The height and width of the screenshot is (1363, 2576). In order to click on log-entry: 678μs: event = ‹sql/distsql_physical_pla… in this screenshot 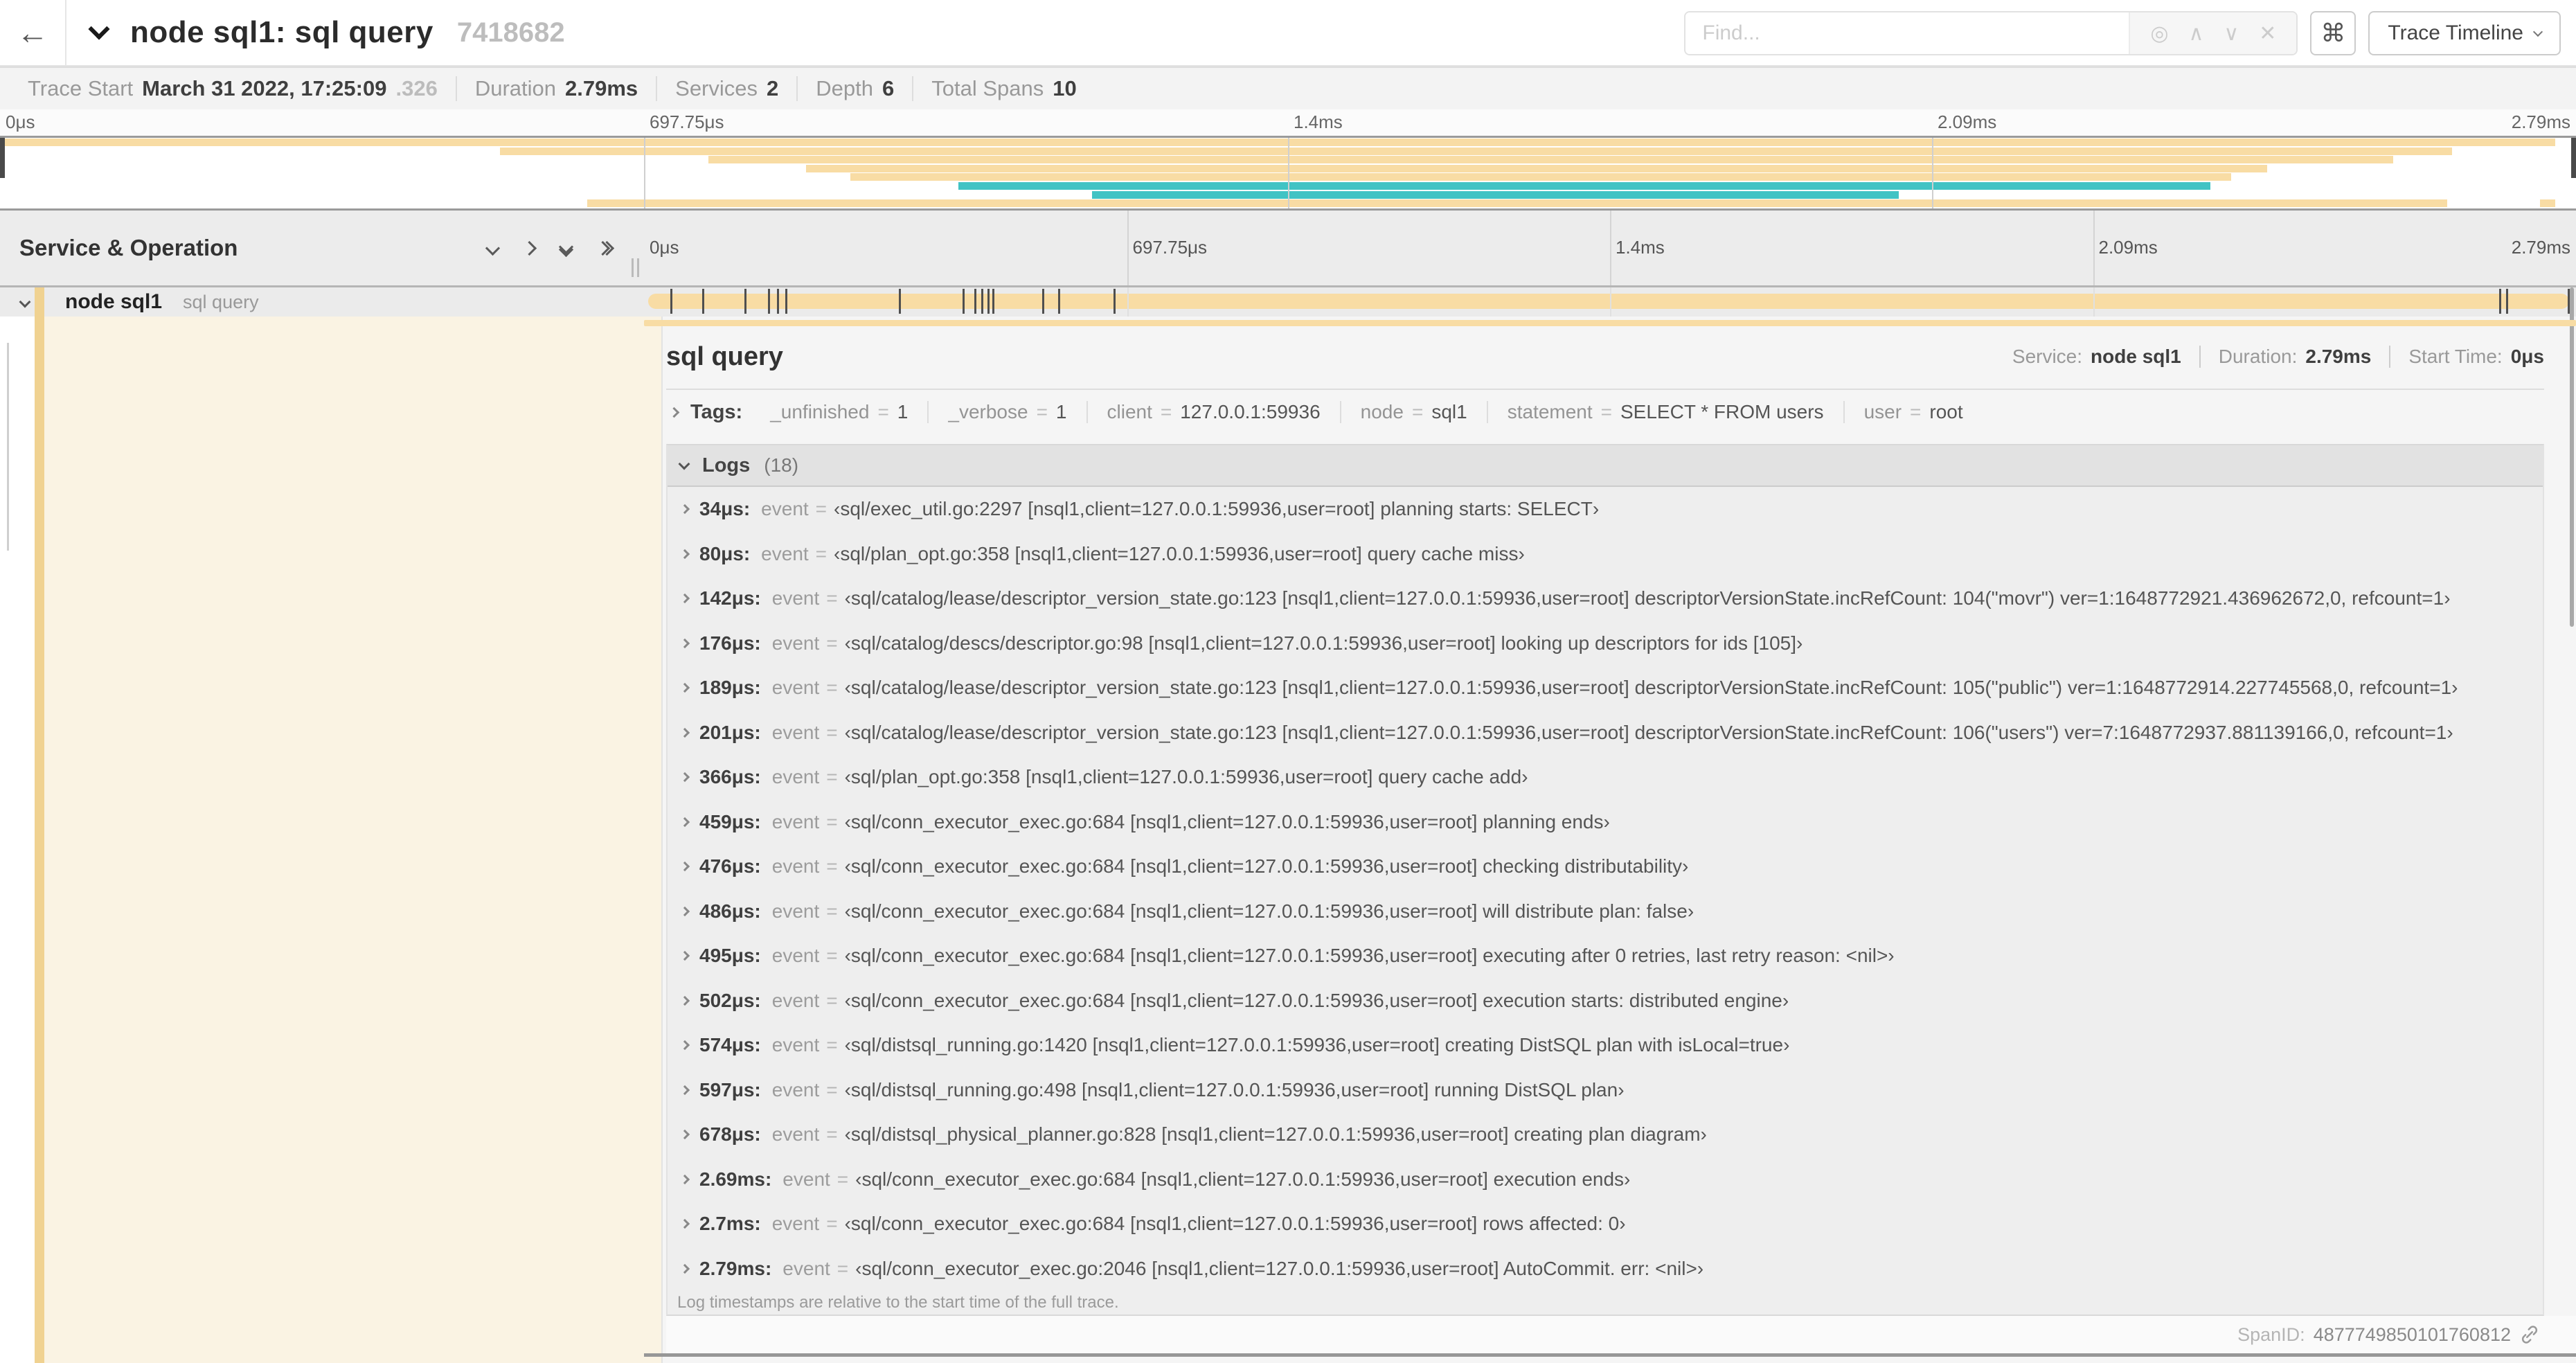, I will do `click(1605, 1134)`.